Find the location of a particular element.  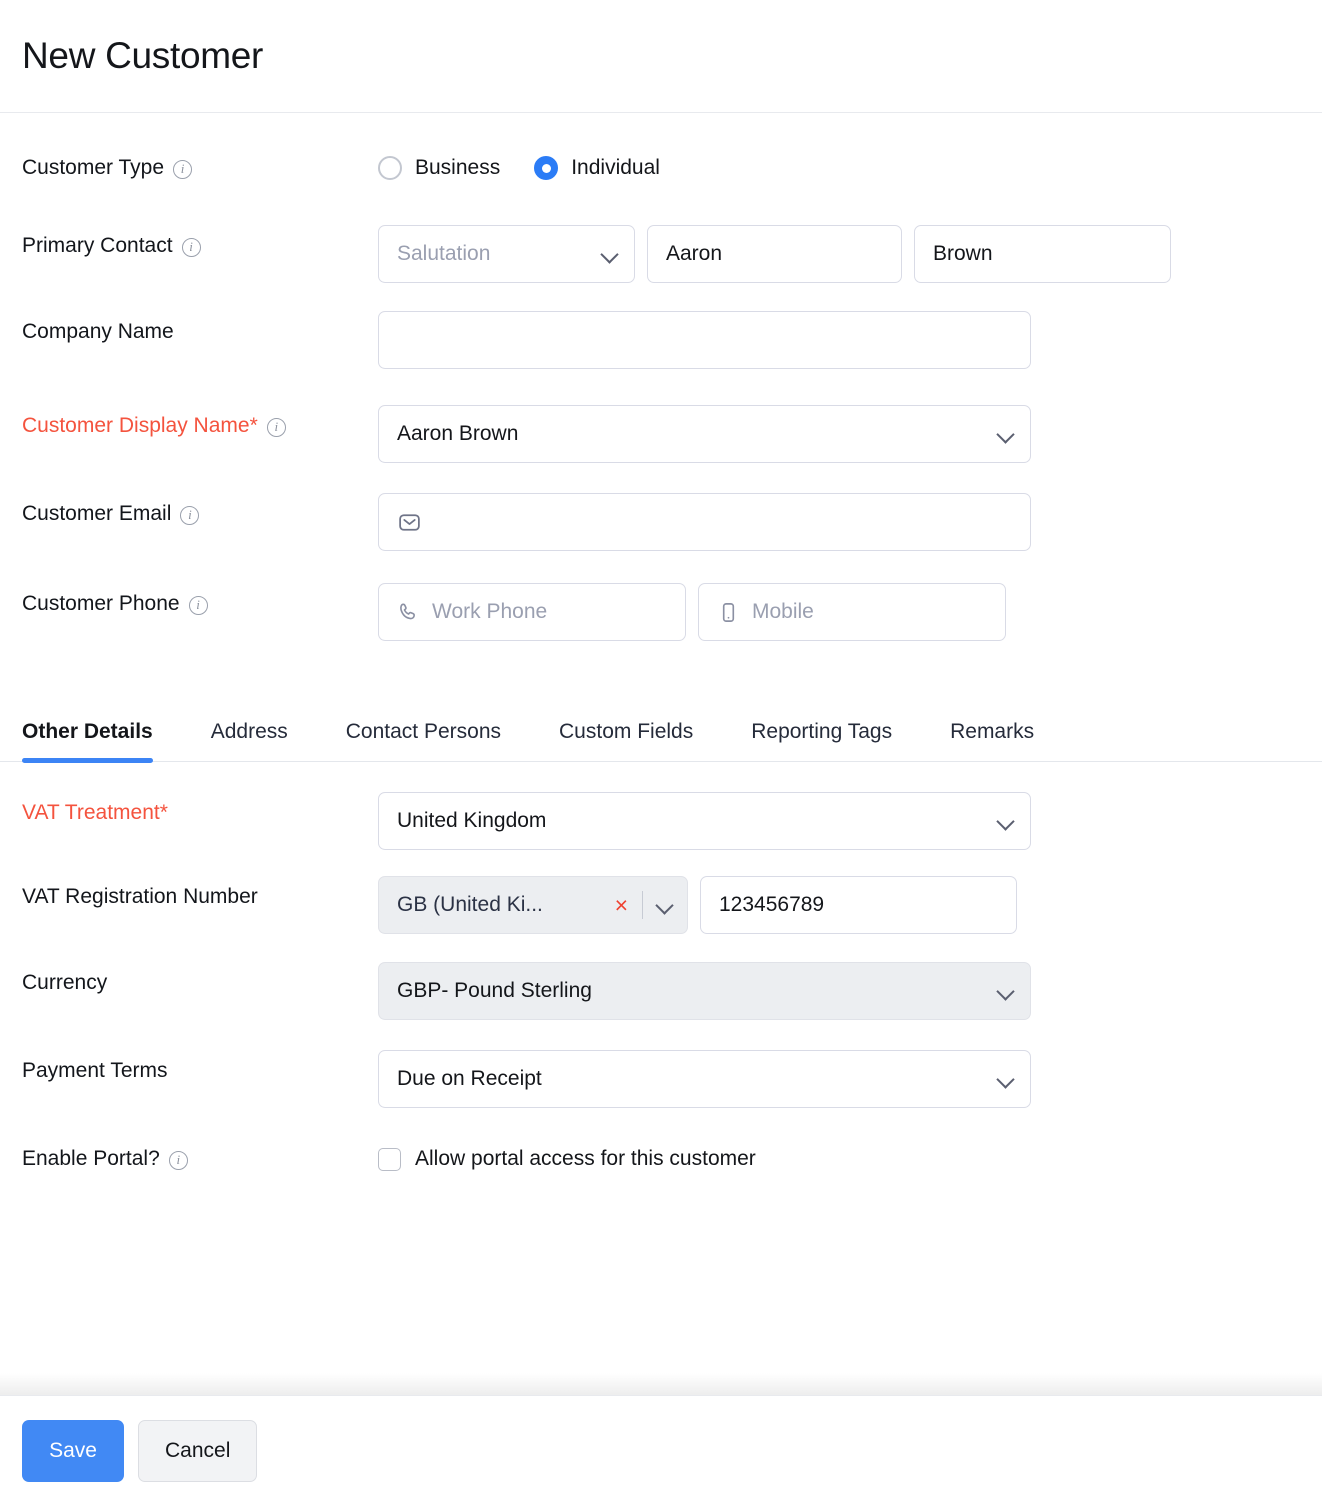

primary-contact-fields: Salutation Aaron Brown is located at coordinates (774, 254).